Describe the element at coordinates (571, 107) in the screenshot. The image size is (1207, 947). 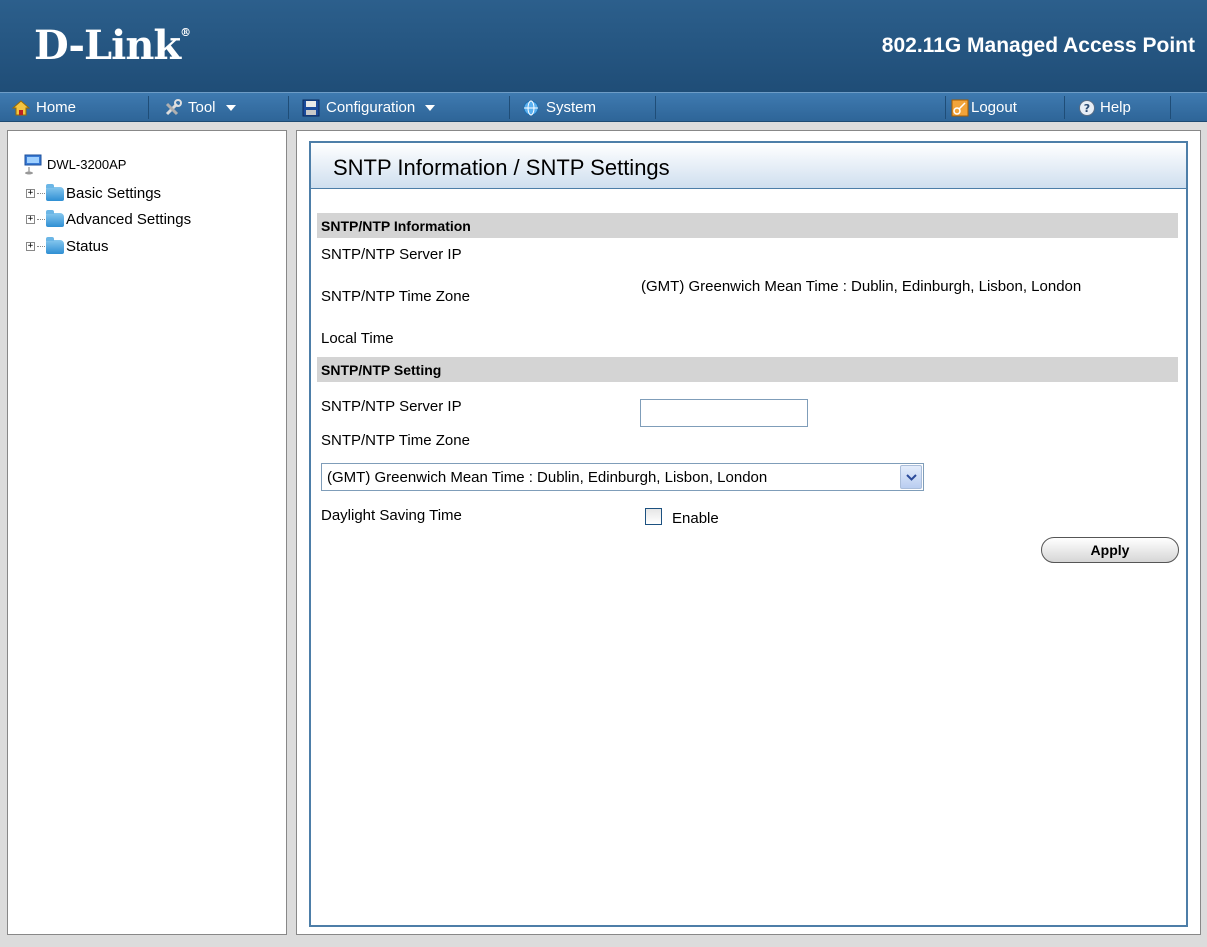
I see `menu-system-label: System` at that location.